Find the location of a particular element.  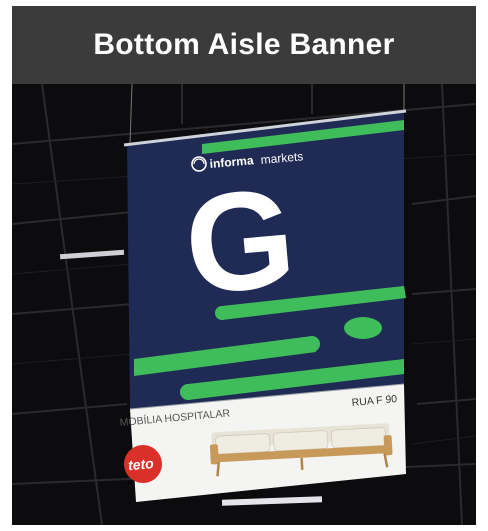

title-bar: Bottom Aisle Banner is located at coordinates (244, 45).